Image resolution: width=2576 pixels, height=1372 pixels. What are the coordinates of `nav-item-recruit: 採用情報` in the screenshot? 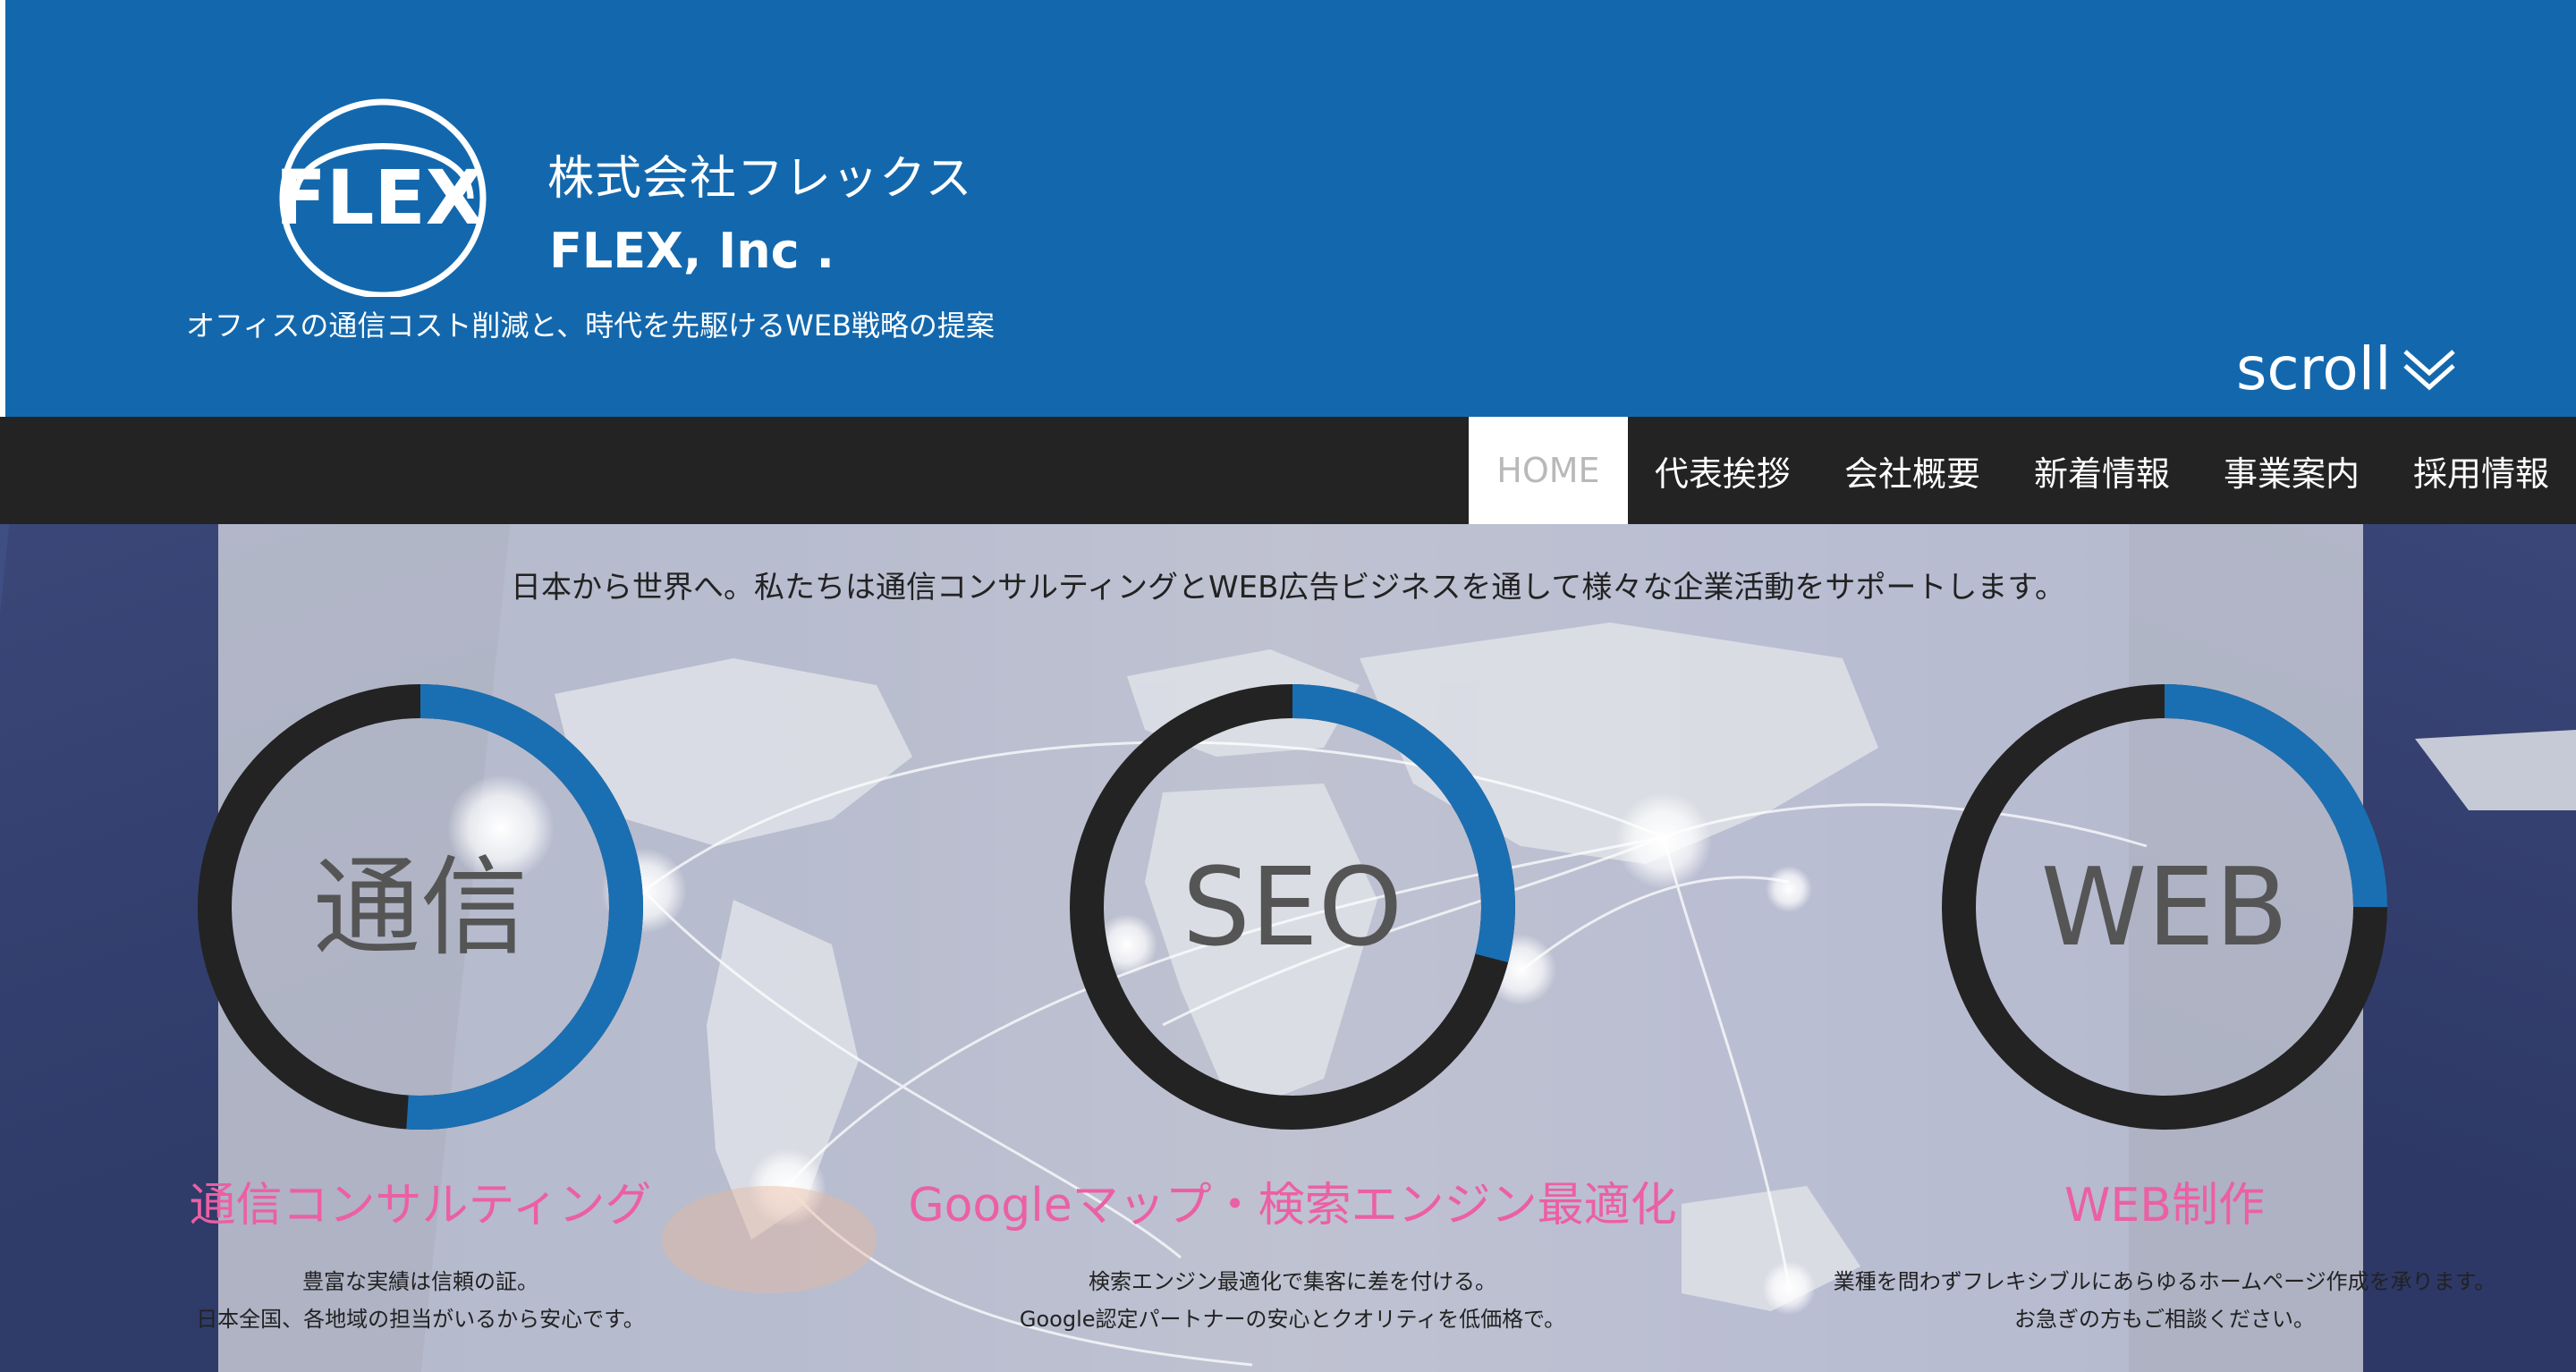 It's located at (2481, 470).